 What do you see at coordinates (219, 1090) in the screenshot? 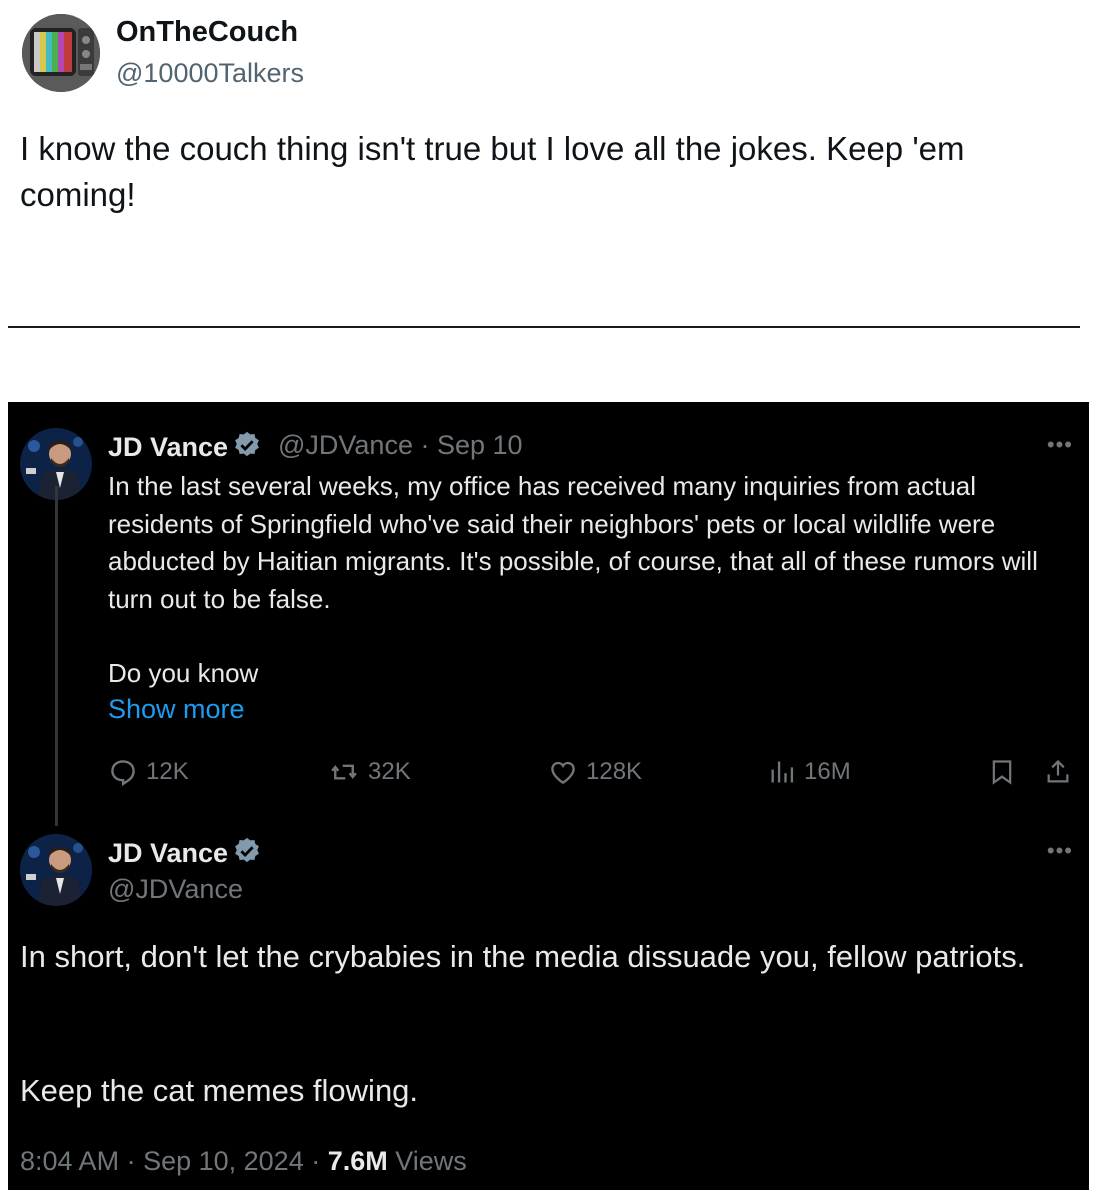
I see `post-text-continued: Keep the cat memes flowing.` at bounding box center [219, 1090].